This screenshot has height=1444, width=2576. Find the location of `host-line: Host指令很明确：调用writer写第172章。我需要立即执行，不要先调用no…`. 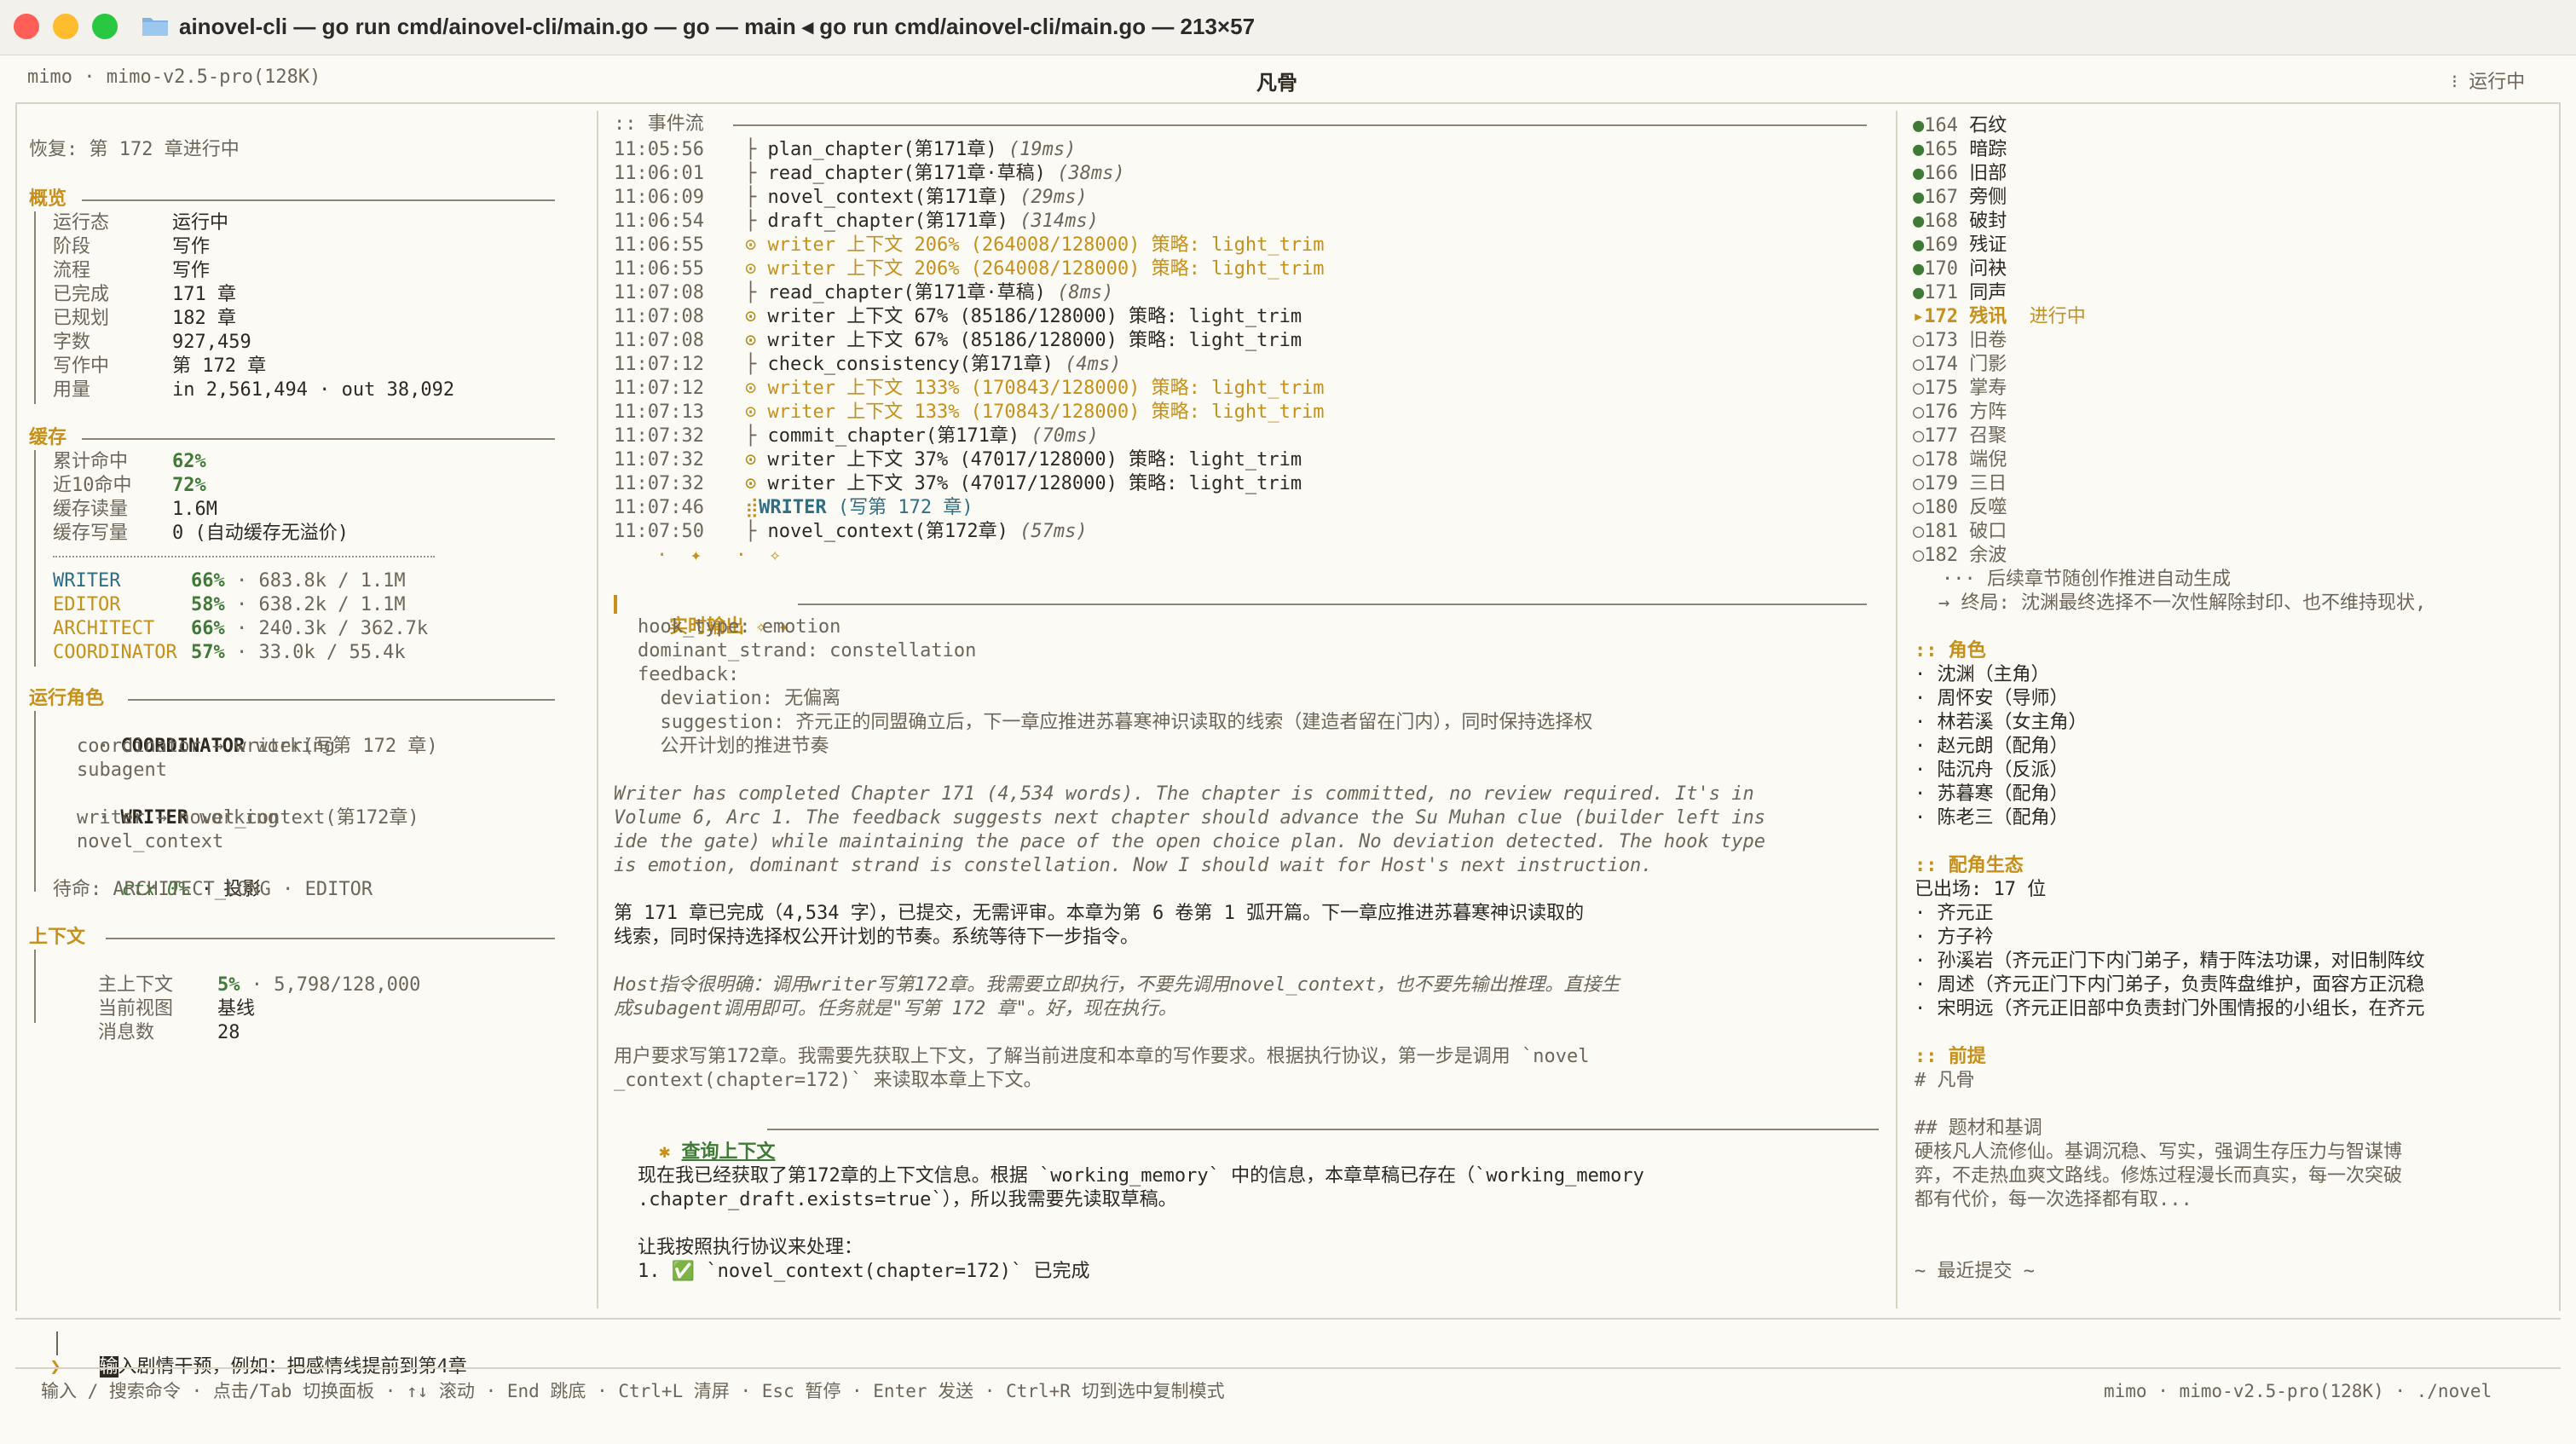

host-line: Host指令很明确：调用writer写第172章。我需要立即执行，不要先调用no… is located at coordinates (1117, 985).